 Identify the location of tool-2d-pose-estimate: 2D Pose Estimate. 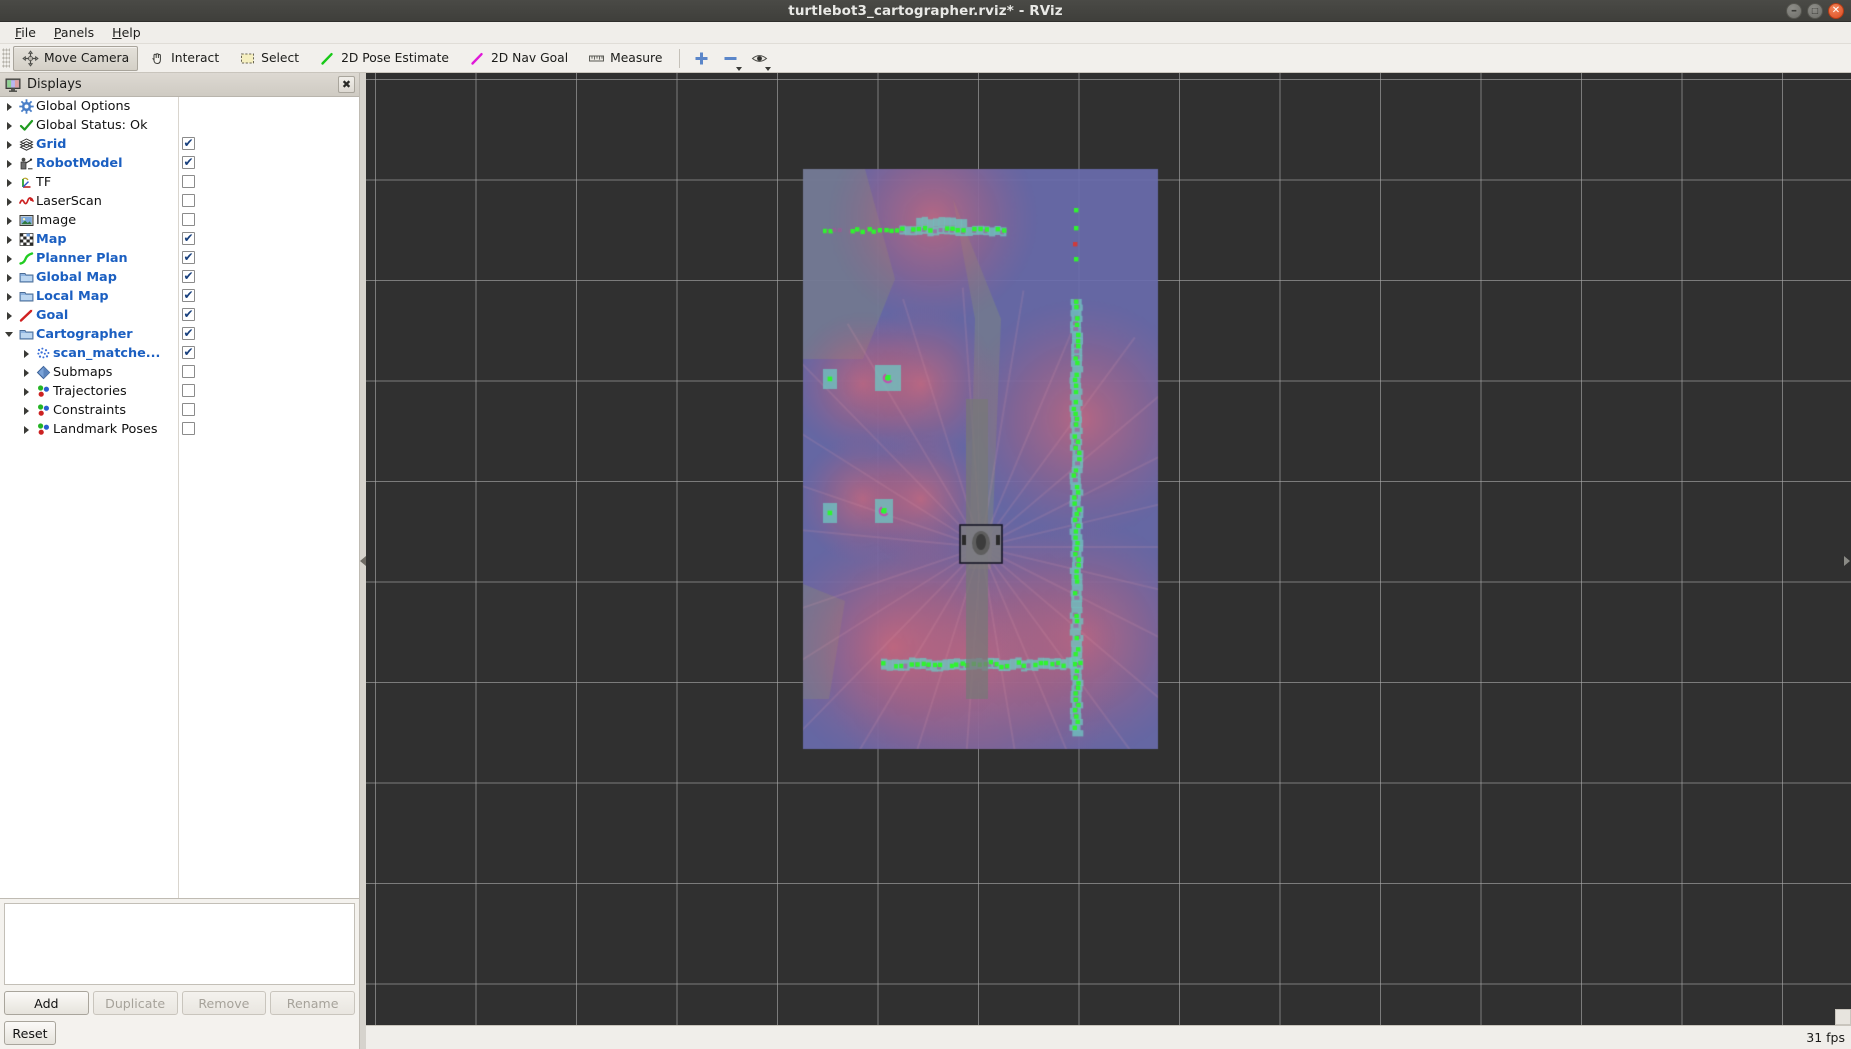
(384, 58).